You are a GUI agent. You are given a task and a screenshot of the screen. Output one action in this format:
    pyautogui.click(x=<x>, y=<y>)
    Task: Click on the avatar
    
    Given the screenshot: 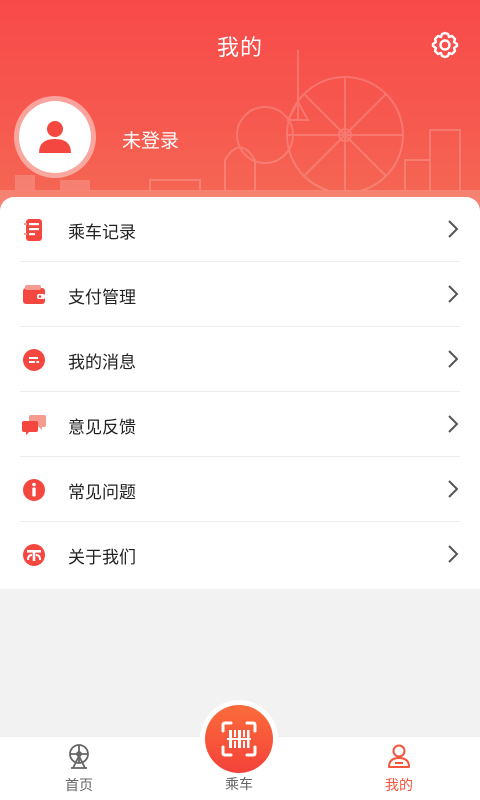 What is the action you would take?
    pyautogui.click(x=55, y=137)
    